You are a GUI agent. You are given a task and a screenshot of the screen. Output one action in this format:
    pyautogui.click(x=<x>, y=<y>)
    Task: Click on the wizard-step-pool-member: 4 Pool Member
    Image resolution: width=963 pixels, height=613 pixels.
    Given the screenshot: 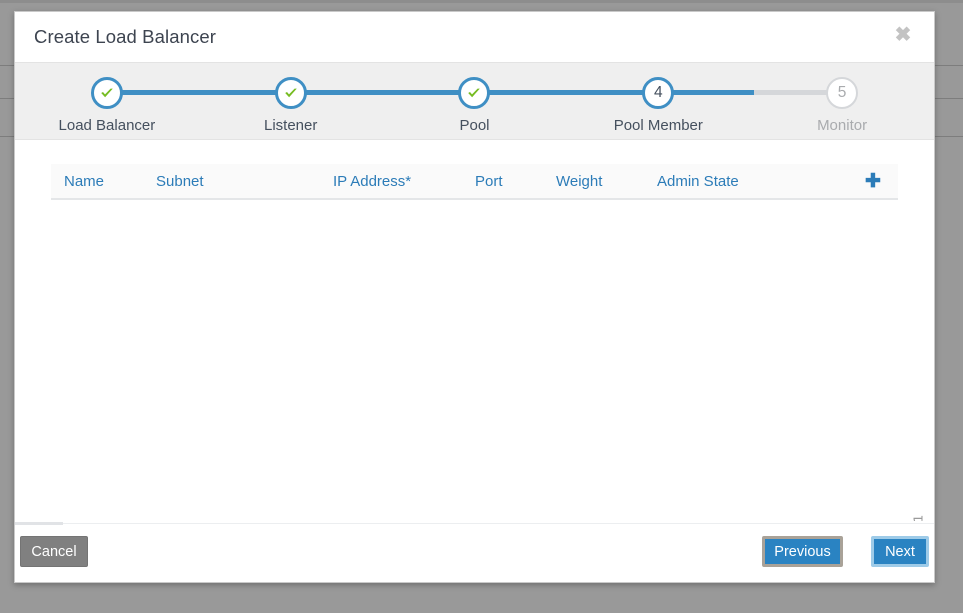 What is the action you would take?
    pyautogui.click(x=704, y=102)
    